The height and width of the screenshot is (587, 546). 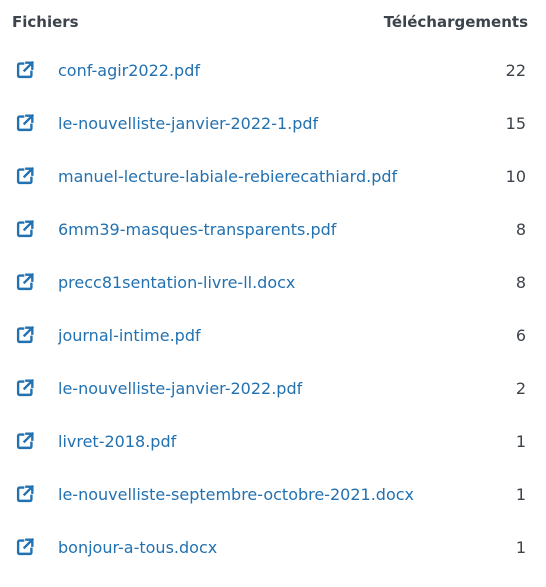 I want to click on file-row: conf-agir2022.pdf 22, so click(x=273, y=83).